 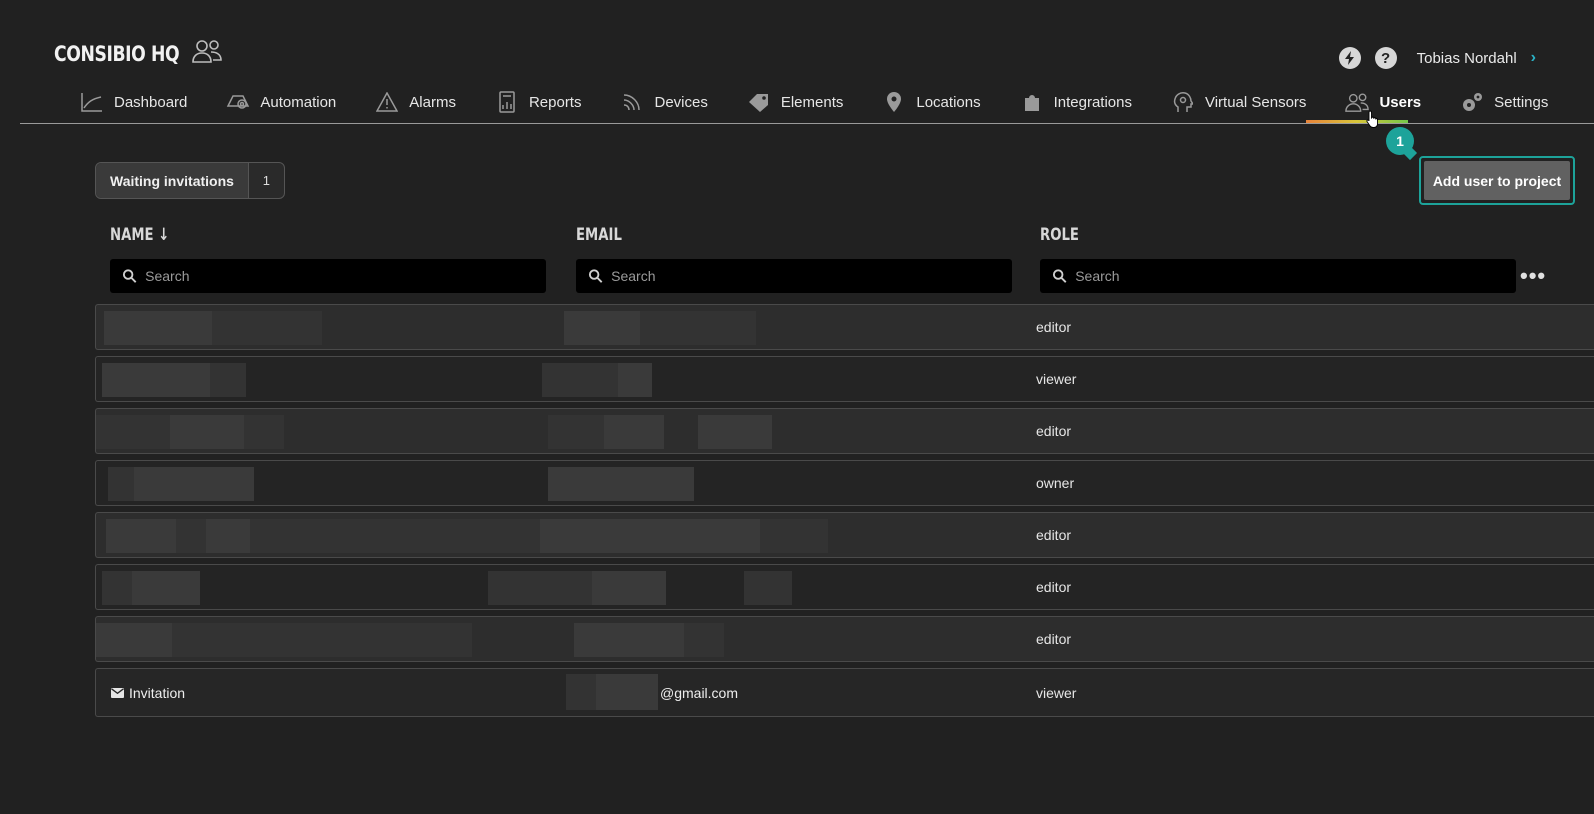 I want to click on chevron-right-icon: ›, so click(x=1533, y=58).